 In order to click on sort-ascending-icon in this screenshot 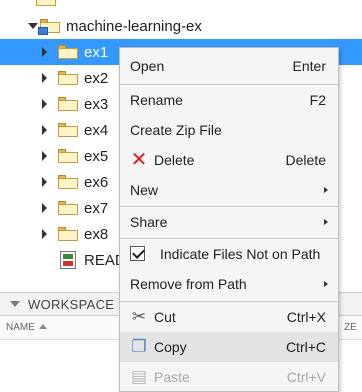, I will do `click(42, 326)`.